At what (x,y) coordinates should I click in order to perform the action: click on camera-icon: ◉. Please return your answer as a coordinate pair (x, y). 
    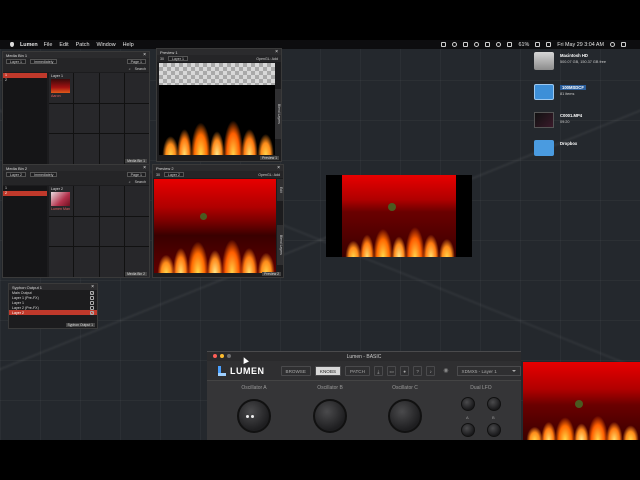
    Looking at the image, I should click on (445, 370).